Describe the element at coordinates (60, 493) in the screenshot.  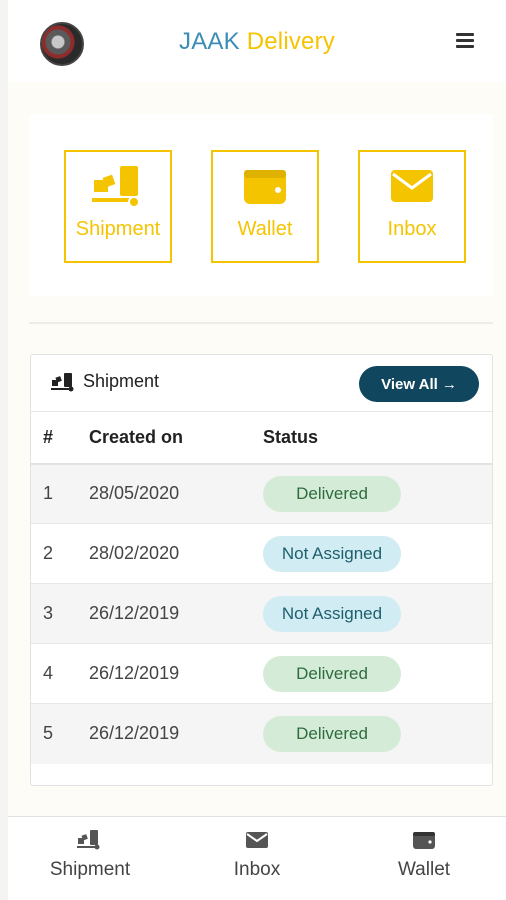
I see `row-number: 1` at that location.